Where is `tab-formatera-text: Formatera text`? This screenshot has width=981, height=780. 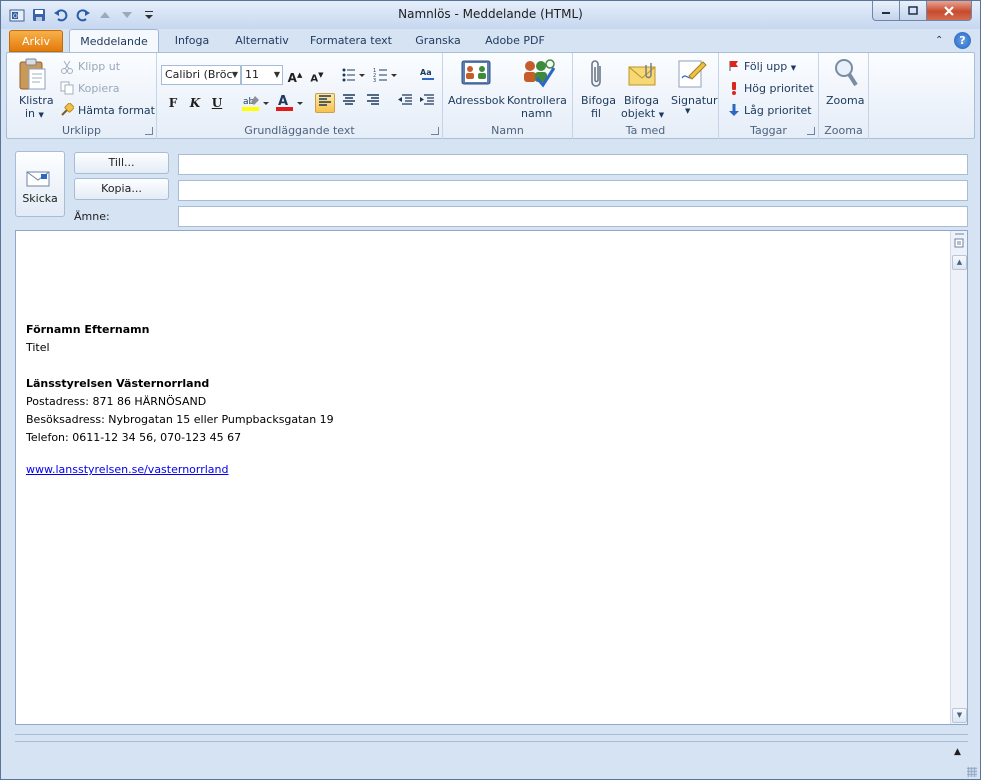 tab-formatera-text: Formatera text is located at coordinates (351, 41).